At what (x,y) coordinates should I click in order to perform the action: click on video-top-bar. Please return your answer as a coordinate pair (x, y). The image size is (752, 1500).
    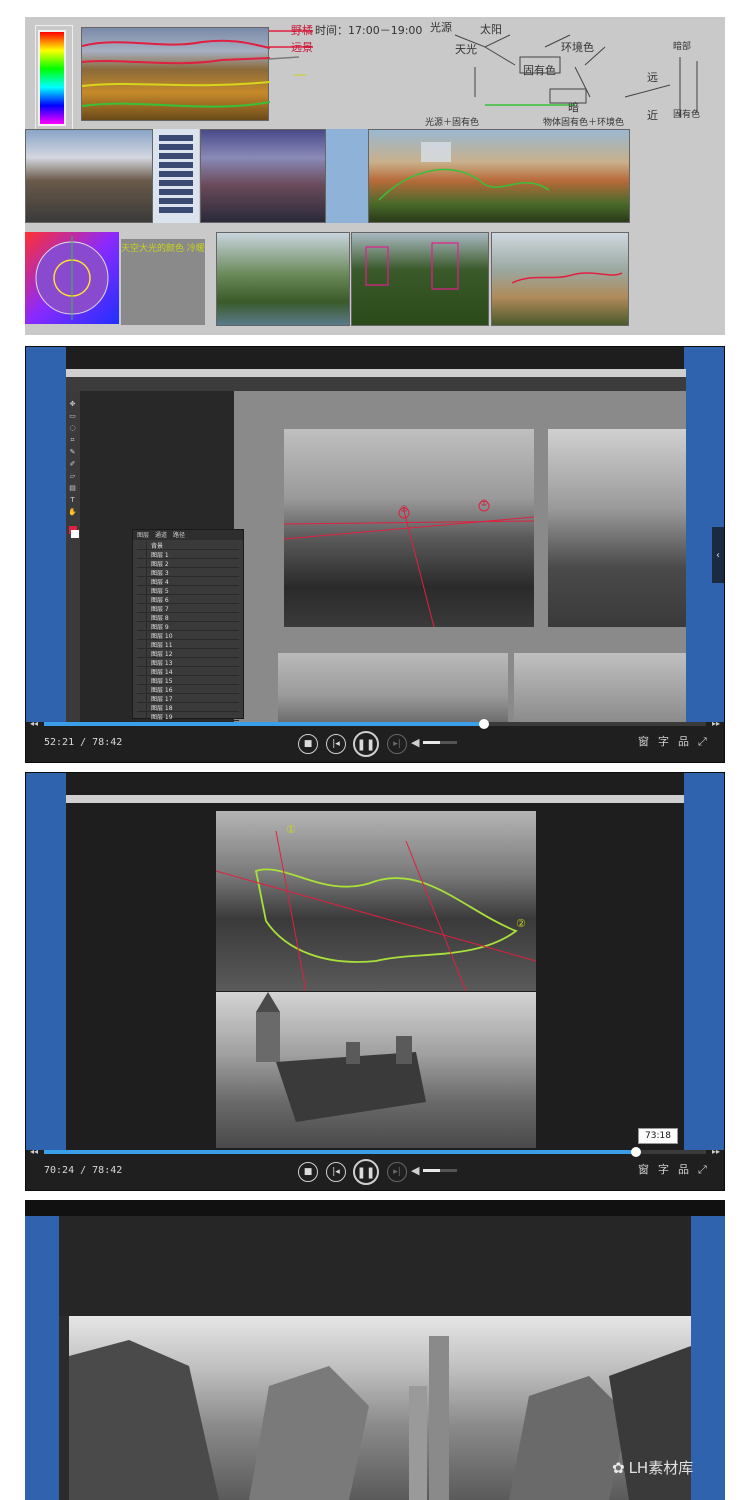
    Looking at the image, I should click on (375, 1208).